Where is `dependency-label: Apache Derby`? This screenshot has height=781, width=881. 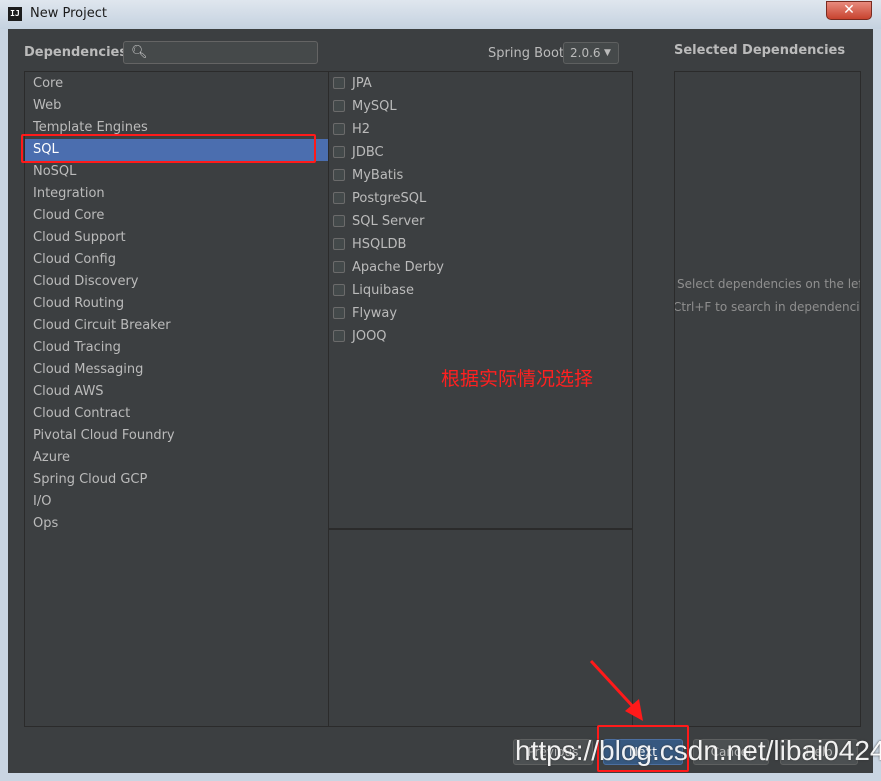 dependency-label: Apache Derby is located at coordinates (398, 267).